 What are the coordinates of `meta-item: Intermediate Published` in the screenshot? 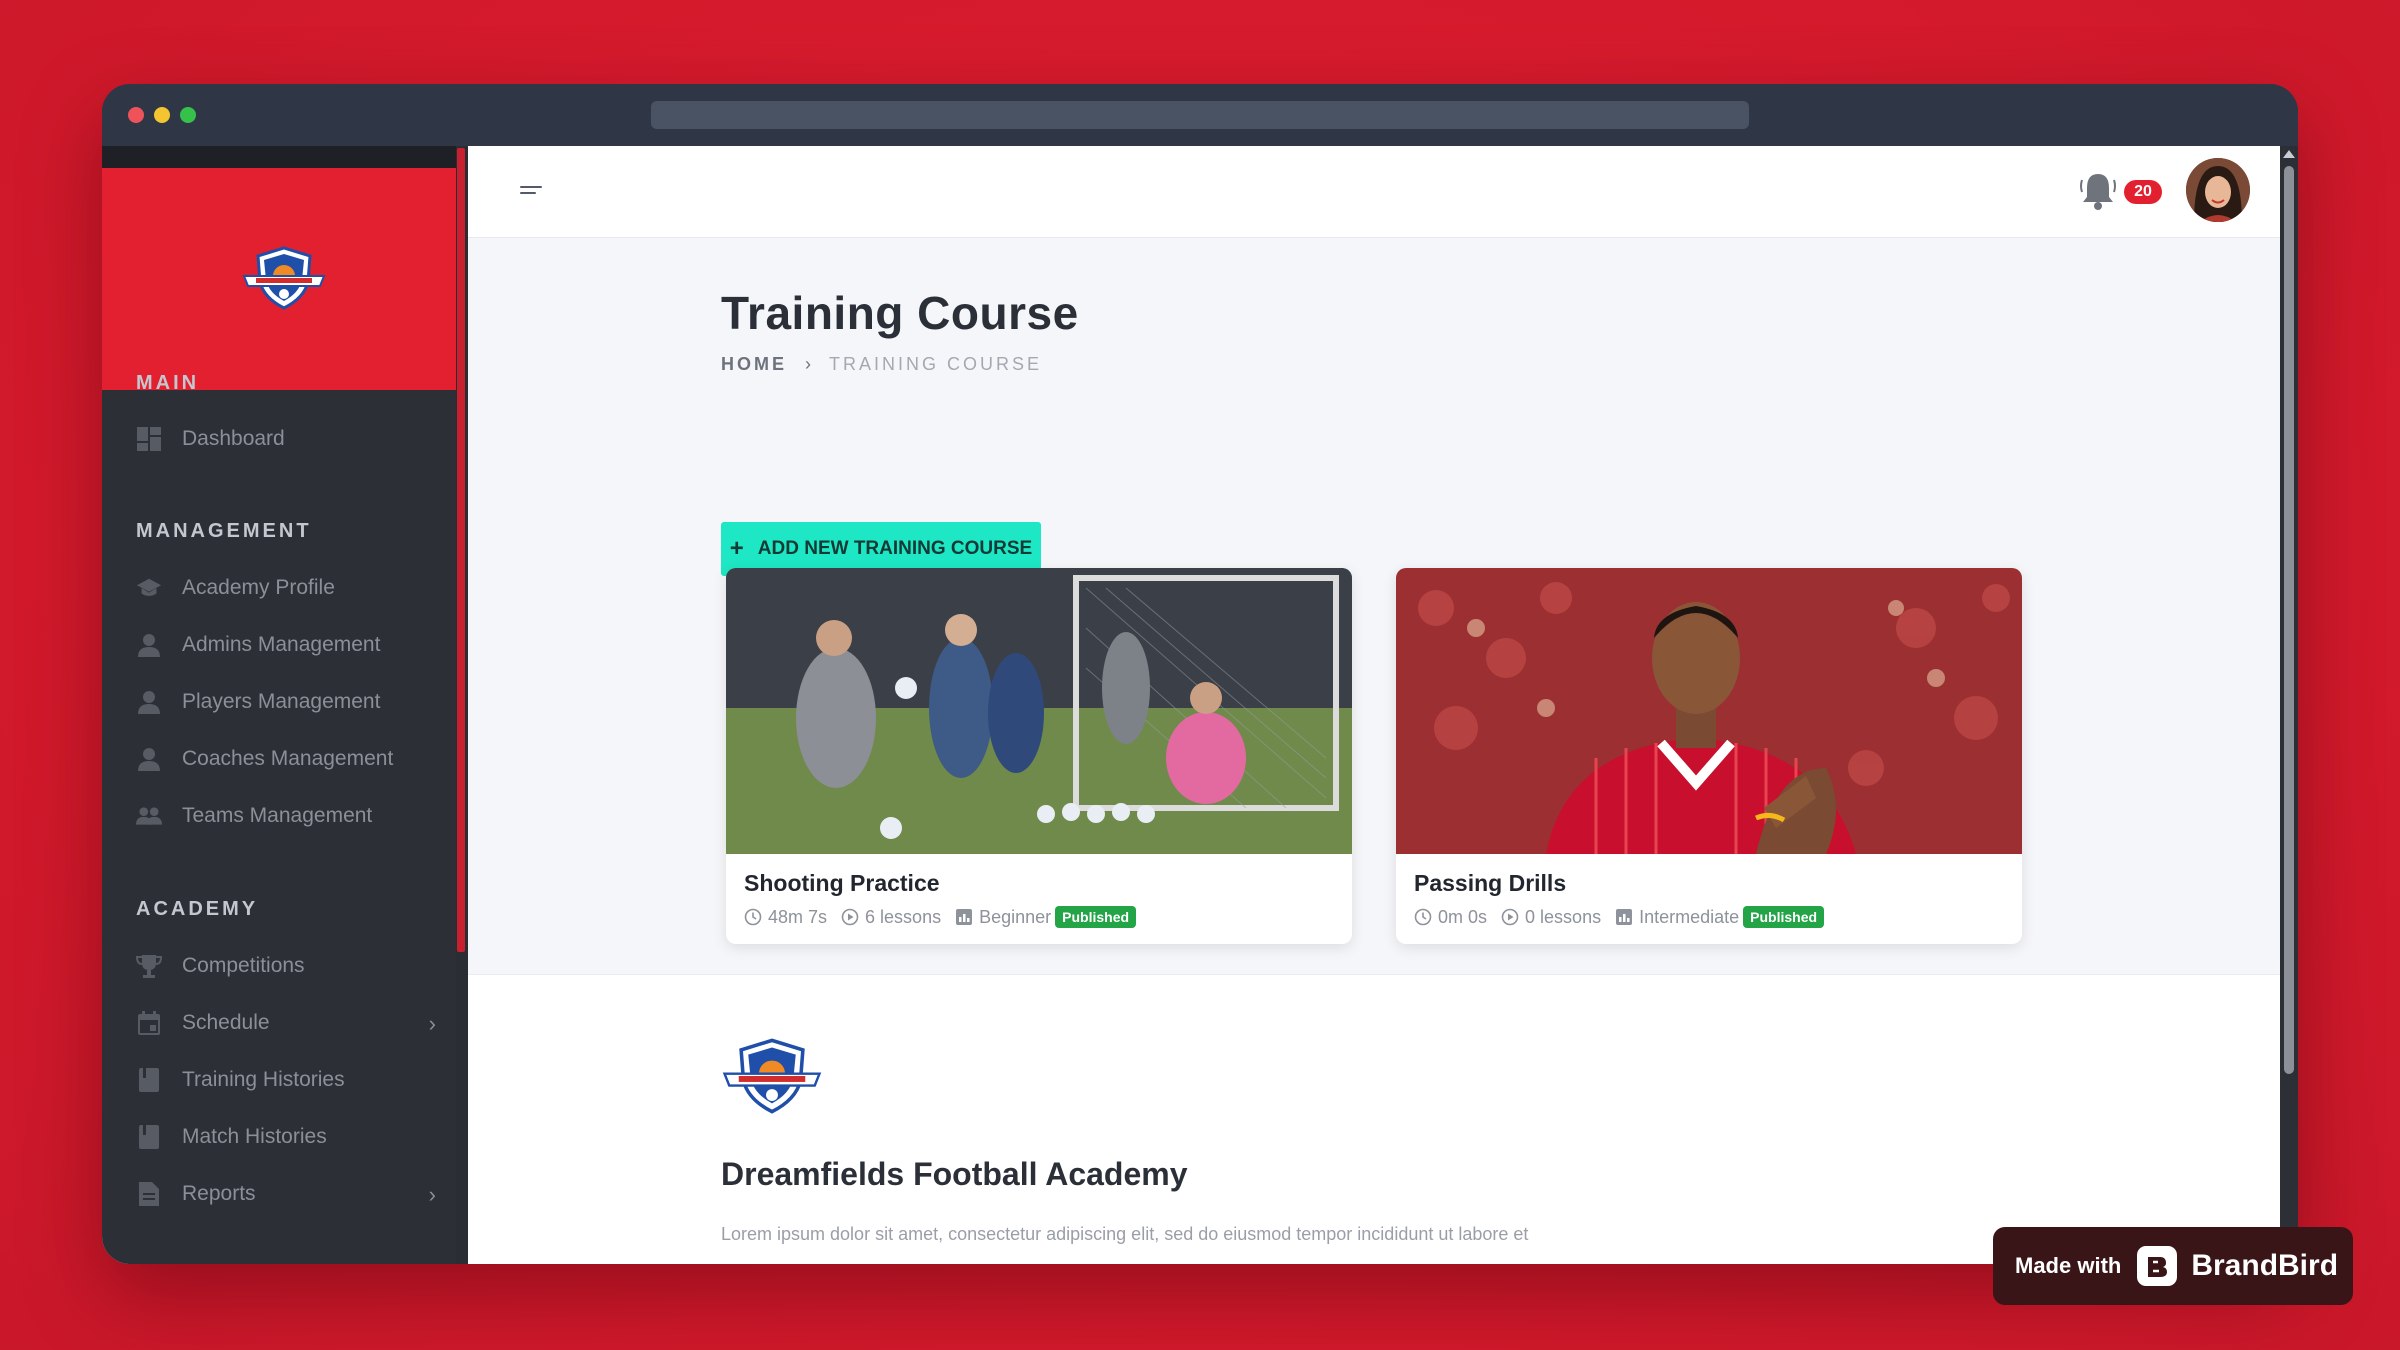 It's located at (1720, 917).